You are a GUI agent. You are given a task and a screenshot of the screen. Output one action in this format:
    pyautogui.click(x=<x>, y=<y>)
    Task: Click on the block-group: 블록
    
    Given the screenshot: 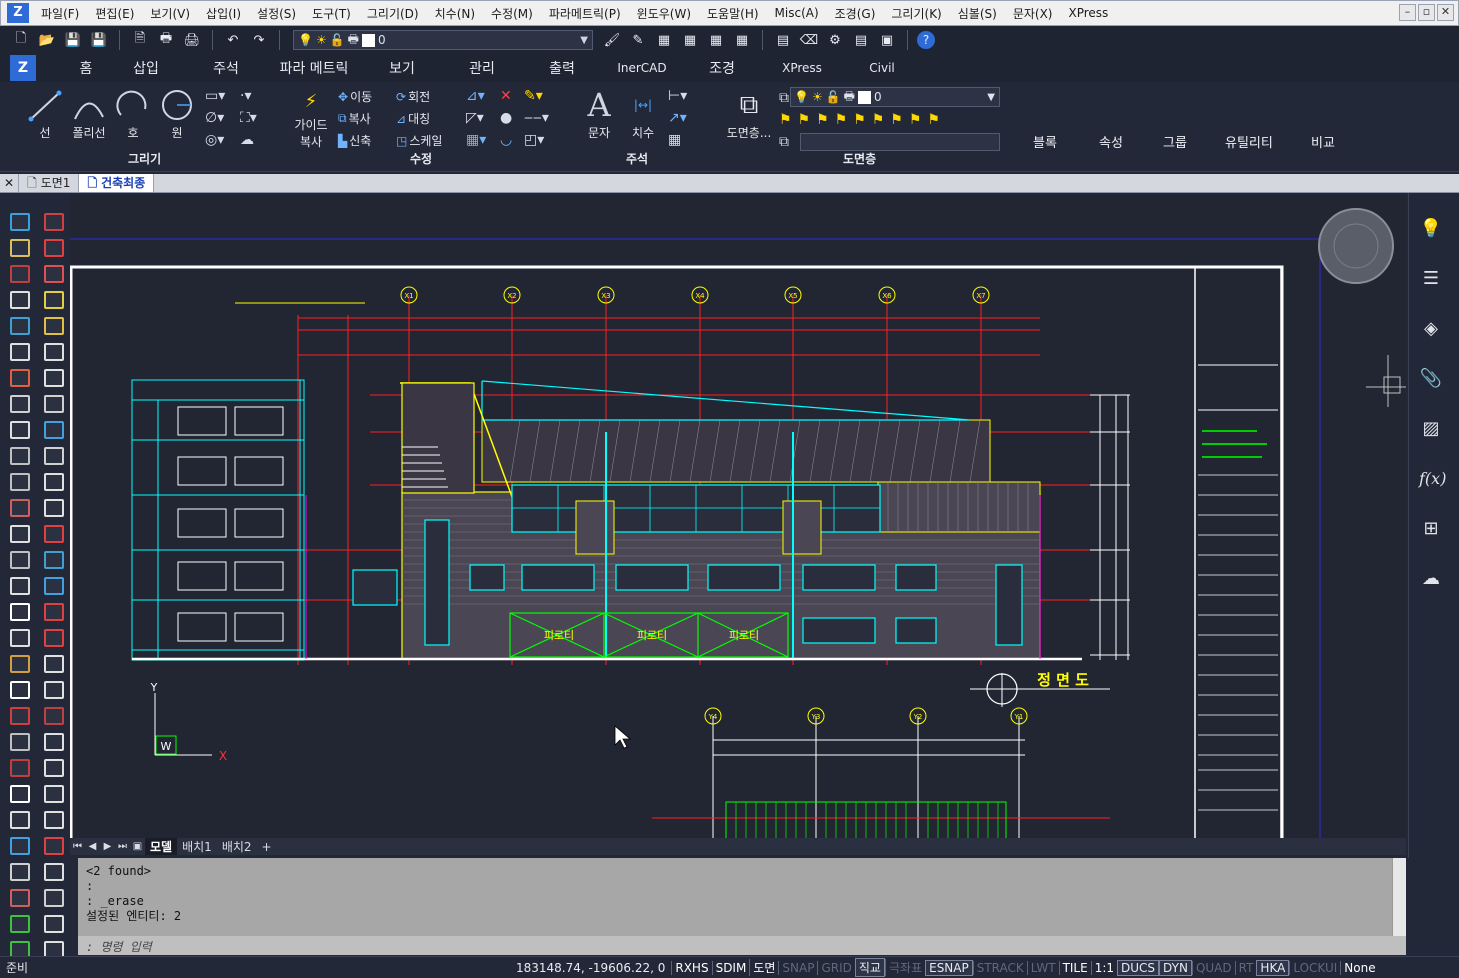 What is the action you would take?
    pyautogui.click(x=1045, y=141)
    